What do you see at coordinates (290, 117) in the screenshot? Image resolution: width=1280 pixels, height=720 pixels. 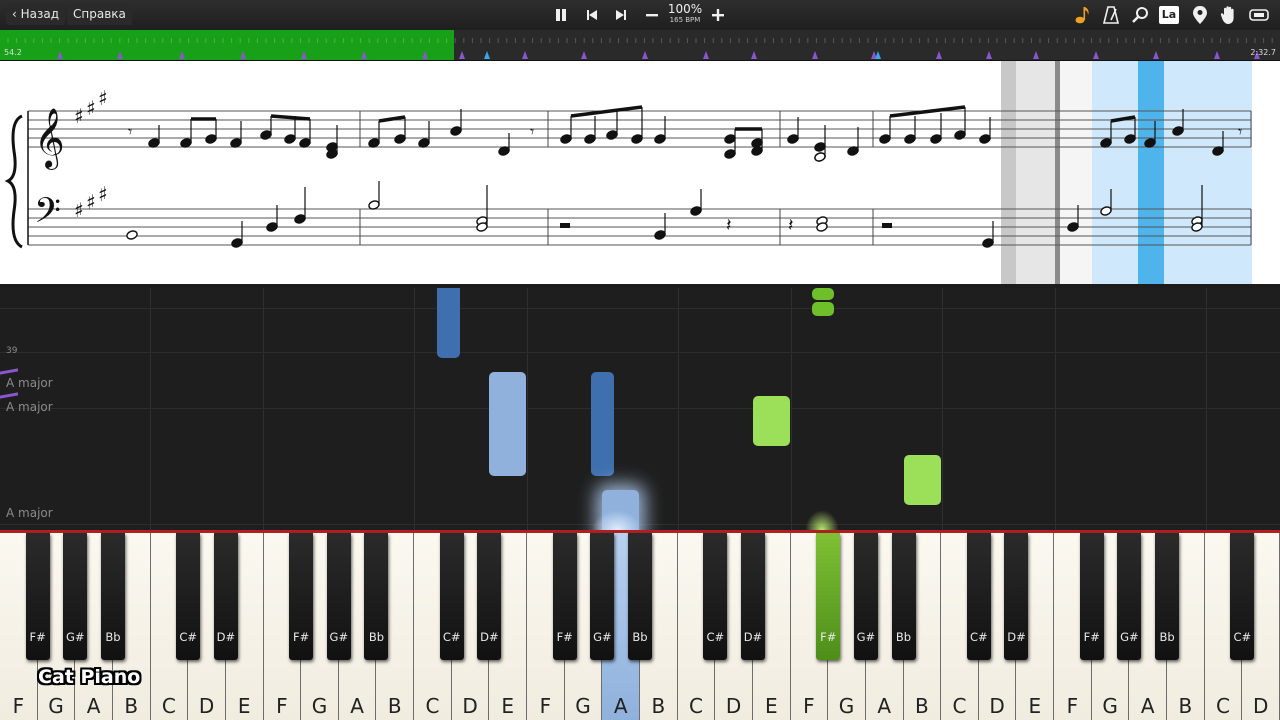 I see `note-beam` at bounding box center [290, 117].